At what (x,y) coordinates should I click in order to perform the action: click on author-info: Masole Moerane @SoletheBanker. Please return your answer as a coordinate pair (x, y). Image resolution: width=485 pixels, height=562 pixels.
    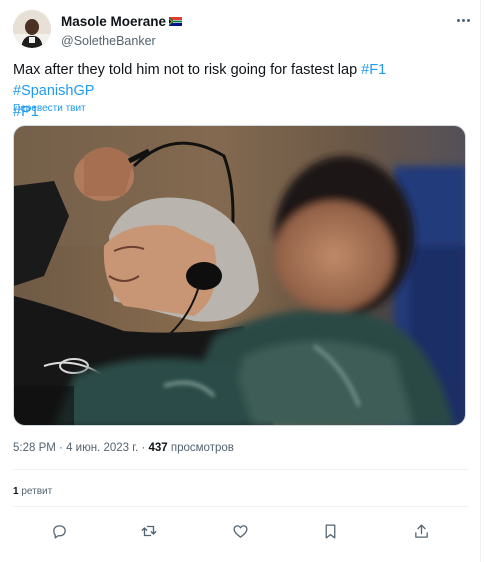
    Looking at the image, I should click on (122, 30).